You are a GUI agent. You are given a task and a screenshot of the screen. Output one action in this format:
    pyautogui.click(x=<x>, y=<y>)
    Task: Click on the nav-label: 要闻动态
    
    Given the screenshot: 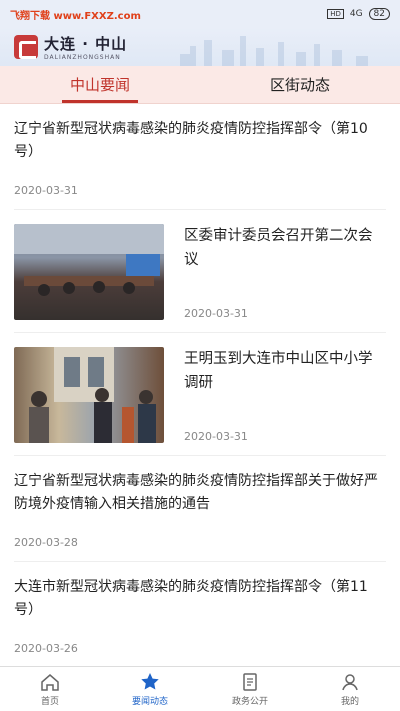 What is the action you would take?
    pyautogui.click(x=149, y=701)
    